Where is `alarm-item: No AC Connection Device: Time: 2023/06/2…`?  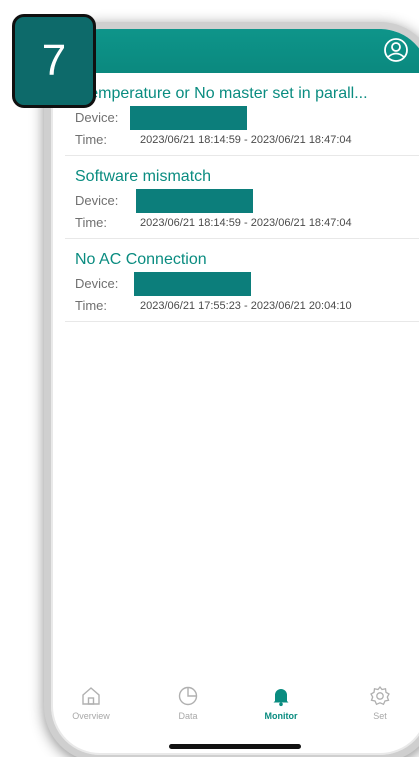
alarm-item: No AC Connection Device: Time: 2023/06/2… is located at coordinates (242, 280).